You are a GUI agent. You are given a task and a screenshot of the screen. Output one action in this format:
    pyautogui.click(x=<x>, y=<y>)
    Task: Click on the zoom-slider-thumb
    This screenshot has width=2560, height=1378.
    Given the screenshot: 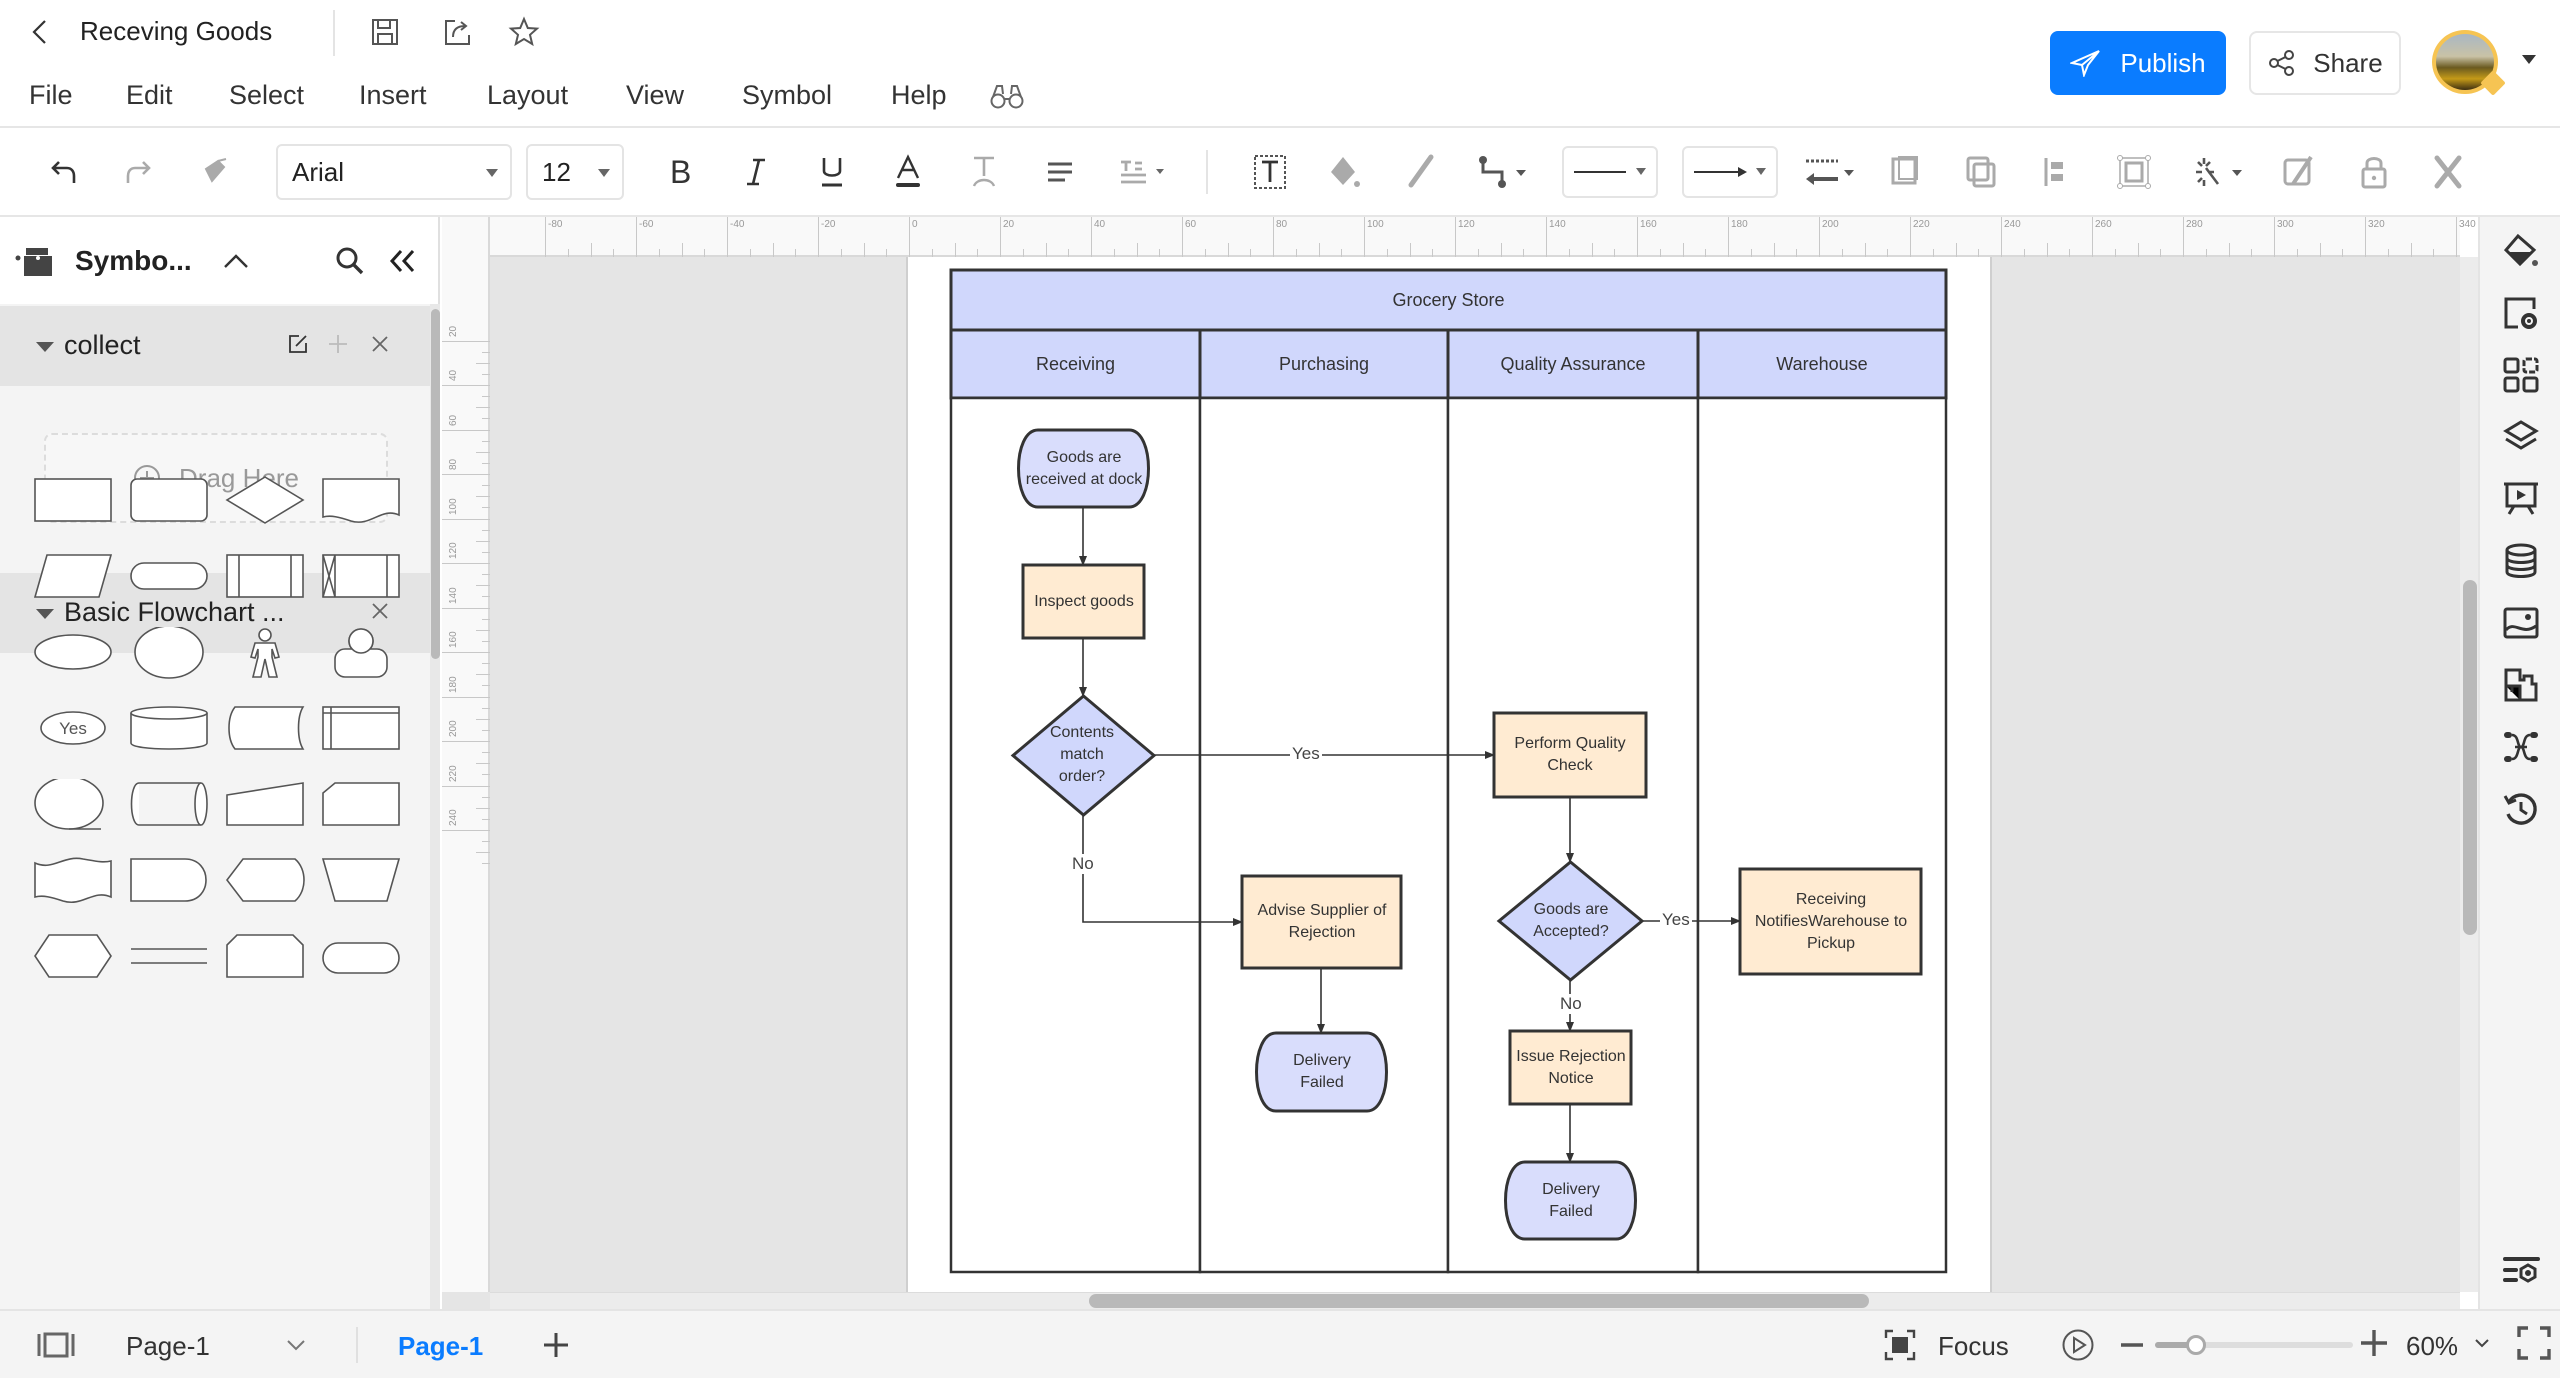 What is the action you would take?
    pyautogui.click(x=2195, y=1345)
    